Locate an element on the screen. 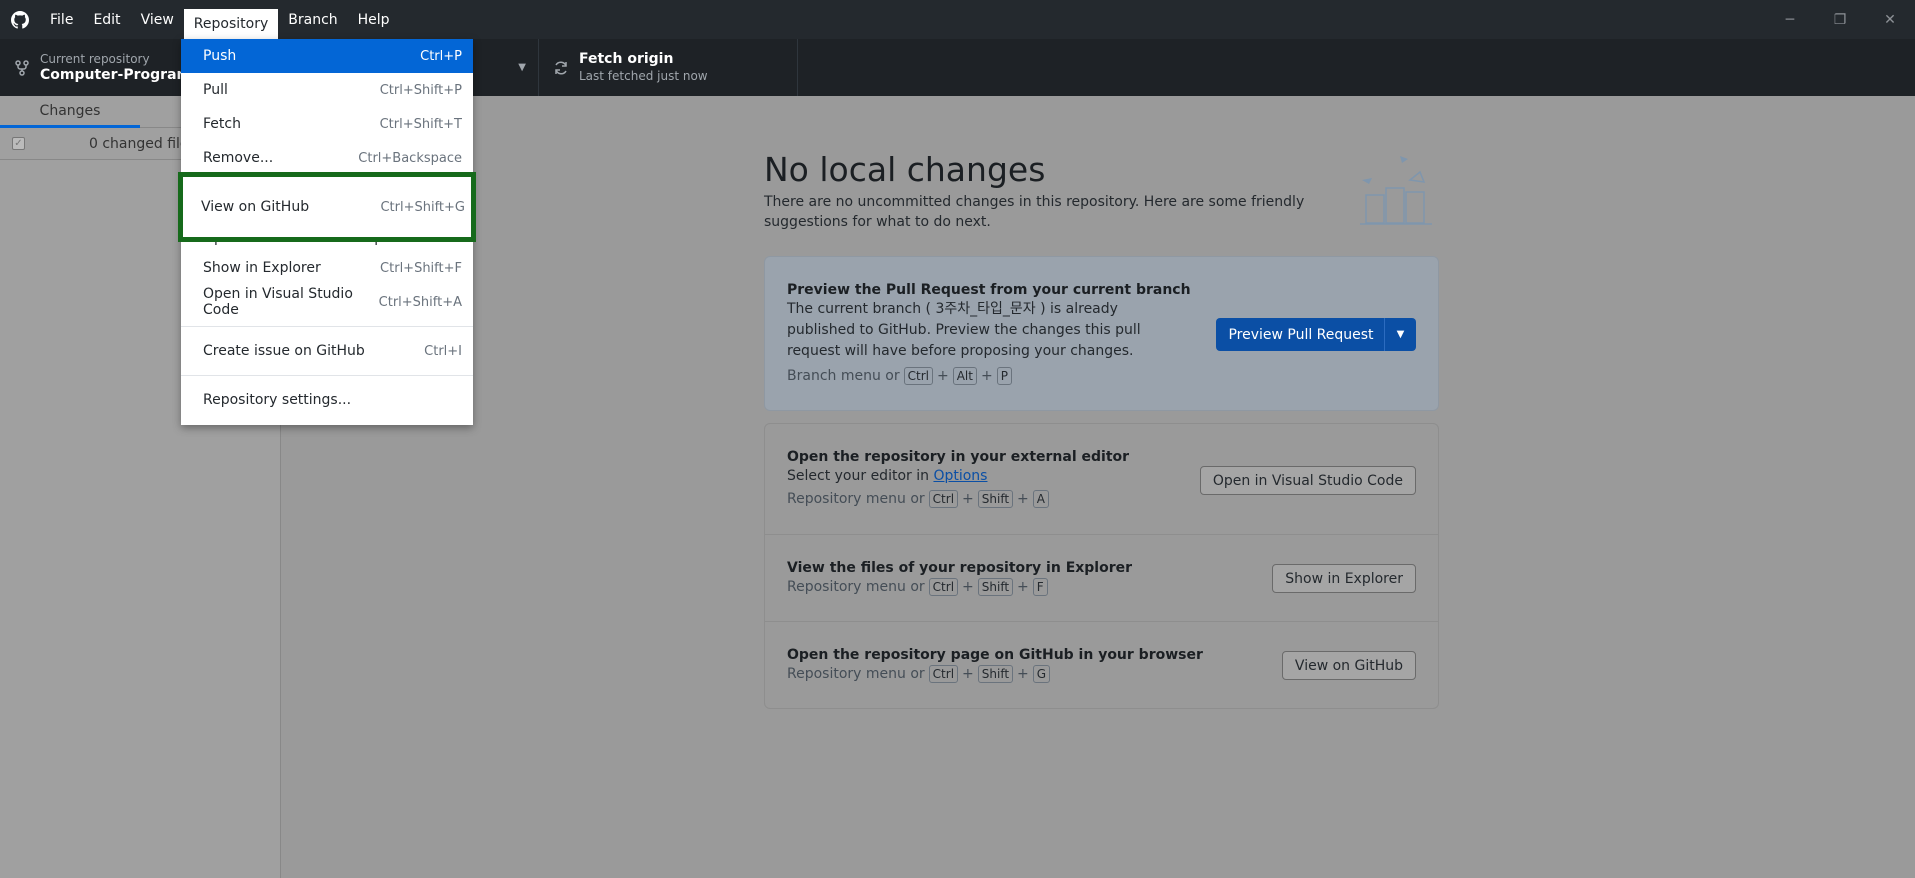 The height and width of the screenshot is (878, 1915). page-title: No local changes is located at coordinates (905, 169).